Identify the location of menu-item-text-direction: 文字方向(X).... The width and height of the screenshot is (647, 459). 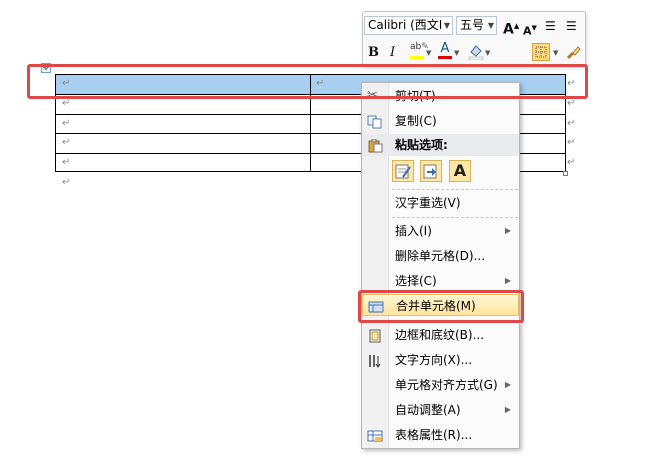
(440, 360).